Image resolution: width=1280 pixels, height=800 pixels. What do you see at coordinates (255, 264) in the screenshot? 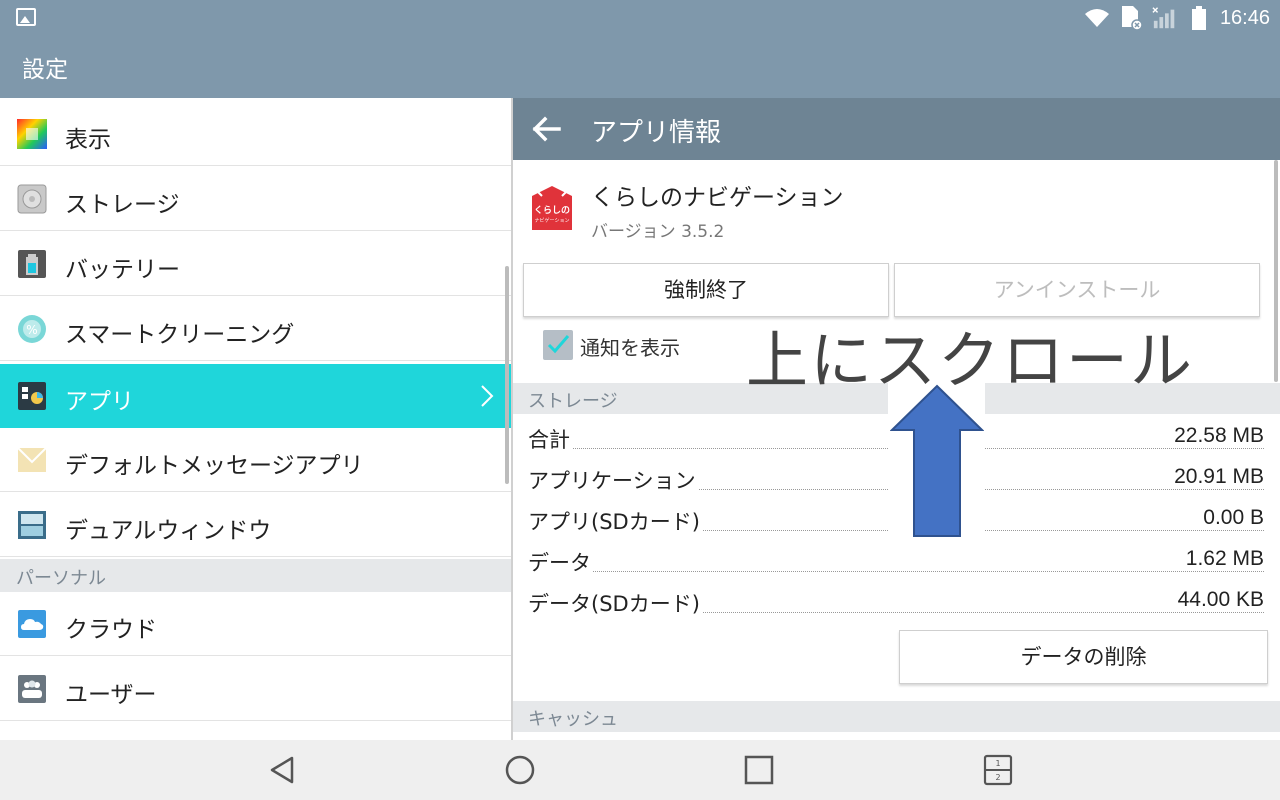
I see `menu-item-battery: バッテリー` at bounding box center [255, 264].